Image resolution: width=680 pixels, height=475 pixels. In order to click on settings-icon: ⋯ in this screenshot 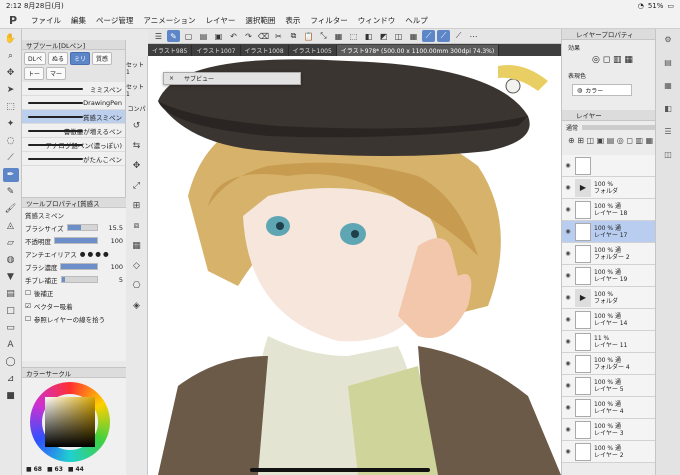, I will do `click(473, 36)`.